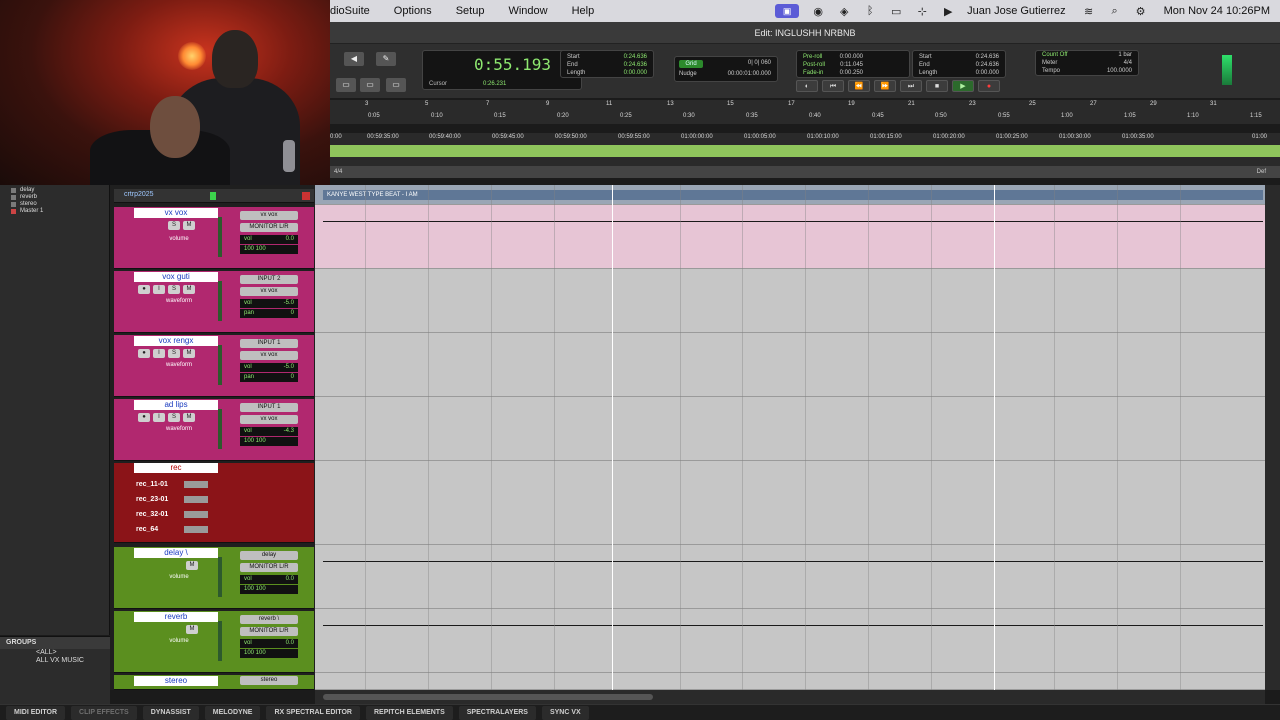 The image size is (1280, 720). I want to click on meter-ruler: 4/4 Def, so click(805, 172).